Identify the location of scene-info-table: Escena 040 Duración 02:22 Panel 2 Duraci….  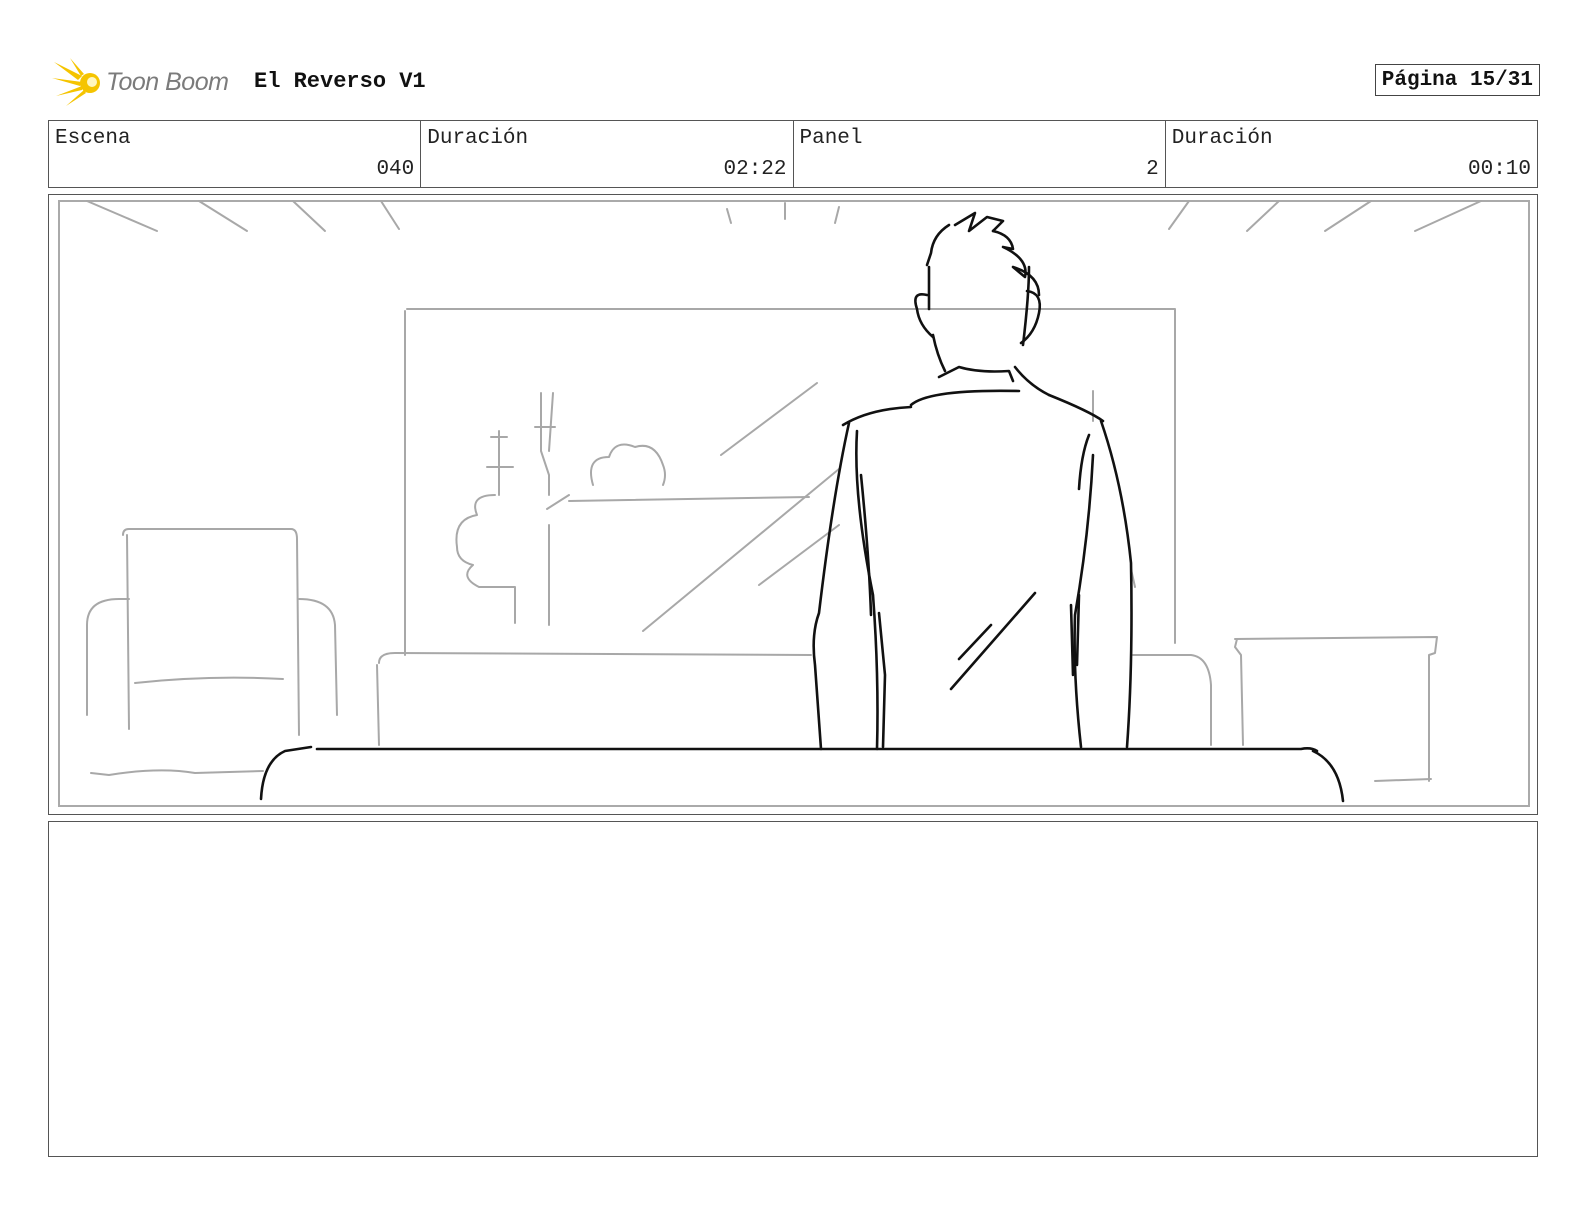
(793, 154).